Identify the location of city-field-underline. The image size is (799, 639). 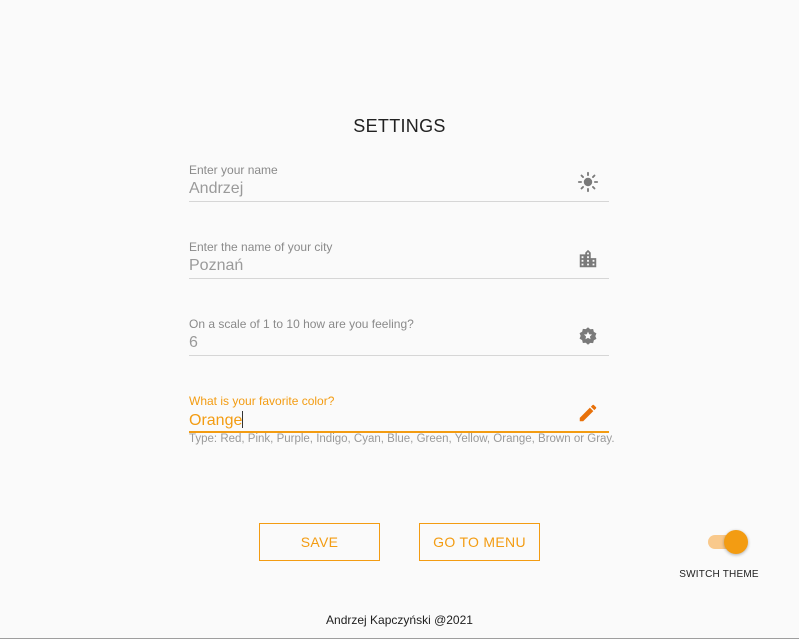
(399, 278).